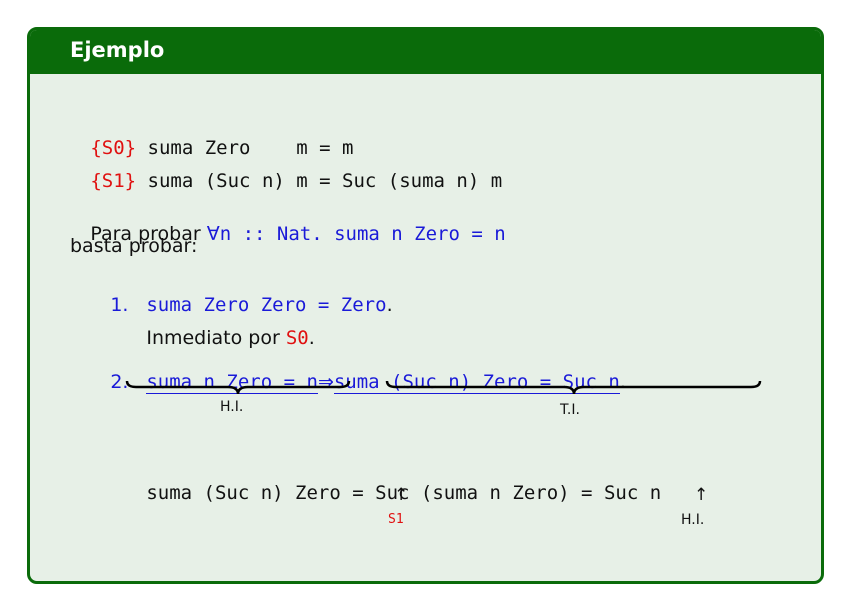 This screenshot has height=601, width=854. I want to click on ti-label: T.I., so click(570, 410).